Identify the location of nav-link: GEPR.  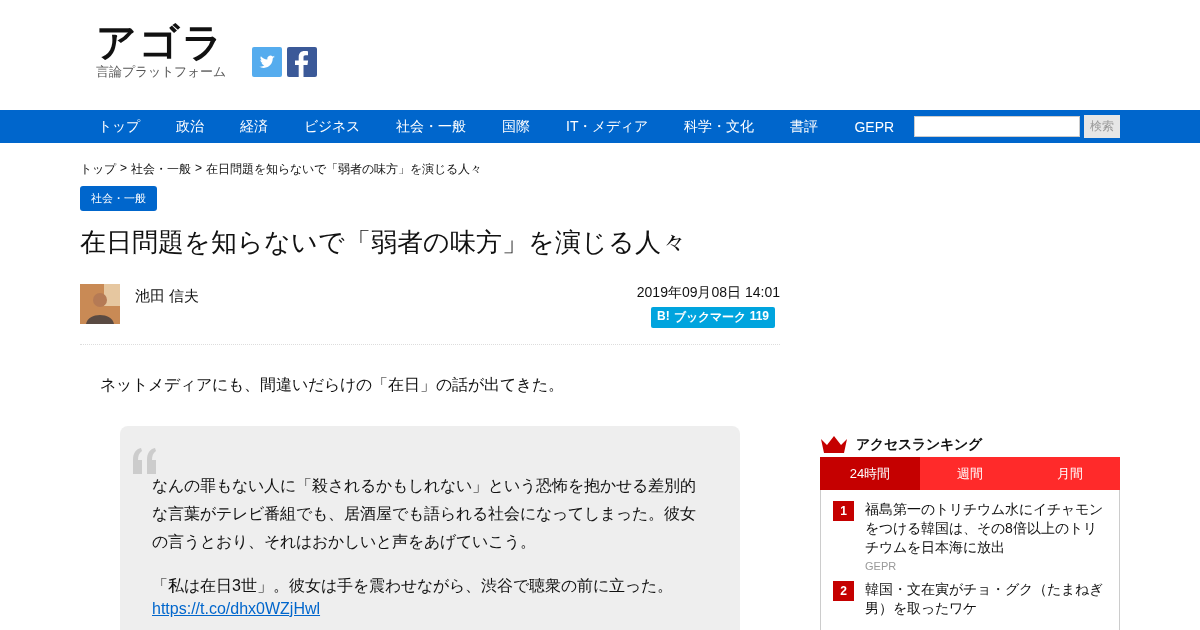
(874, 126).